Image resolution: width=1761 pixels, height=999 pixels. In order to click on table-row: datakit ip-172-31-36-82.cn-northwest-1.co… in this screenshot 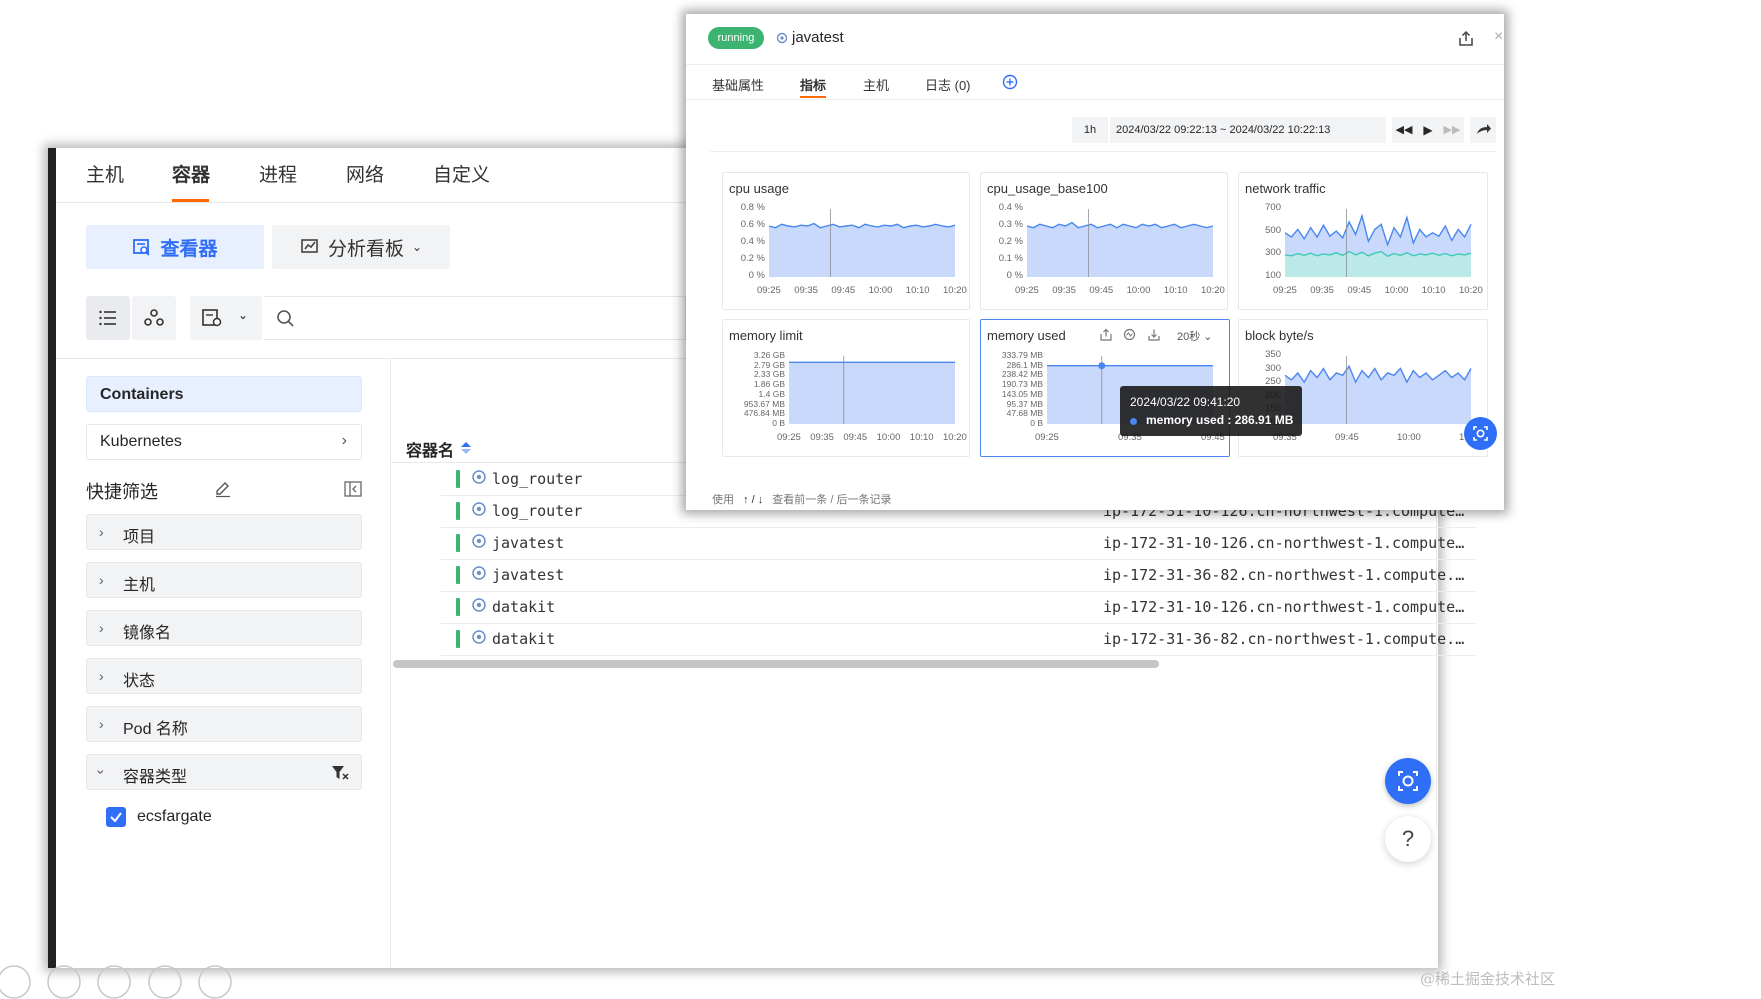, I will do `click(958, 639)`.